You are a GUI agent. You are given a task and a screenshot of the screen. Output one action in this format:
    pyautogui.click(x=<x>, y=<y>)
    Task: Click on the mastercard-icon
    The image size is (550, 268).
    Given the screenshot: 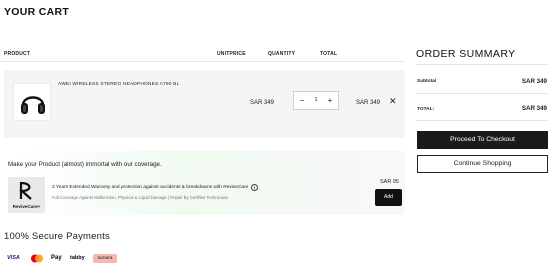 What is the action you would take?
    pyautogui.click(x=37, y=258)
    